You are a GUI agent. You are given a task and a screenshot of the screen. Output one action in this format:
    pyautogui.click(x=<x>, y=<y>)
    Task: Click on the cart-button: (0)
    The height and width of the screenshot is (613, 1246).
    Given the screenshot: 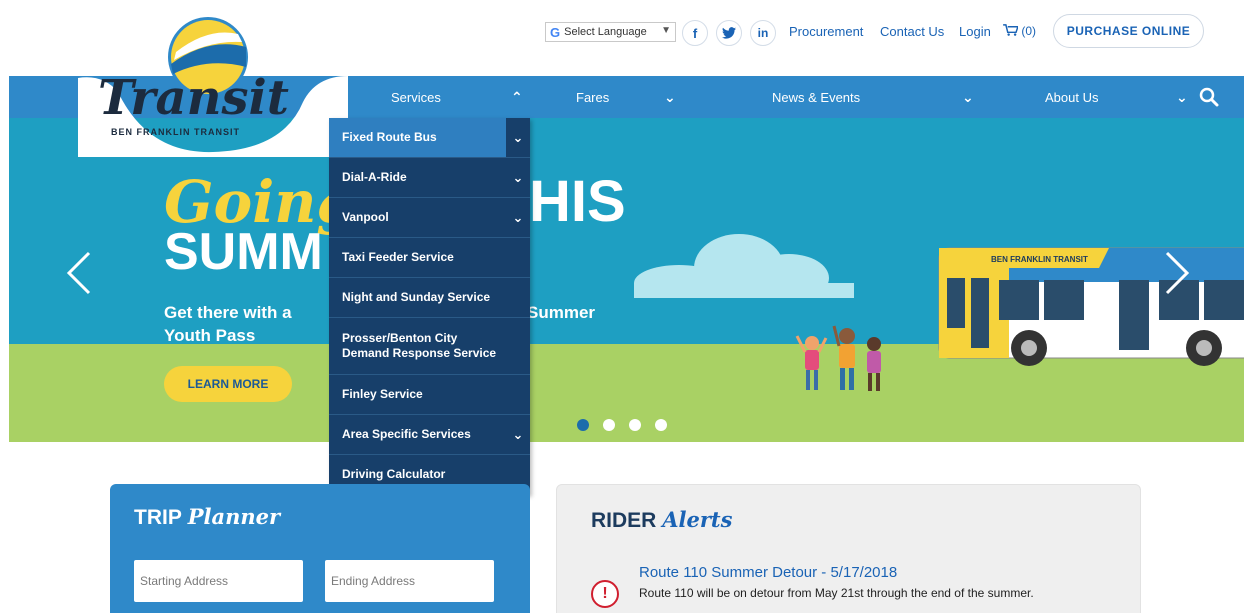 What is the action you would take?
    pyautogui.click(x=1019, y=31)
    